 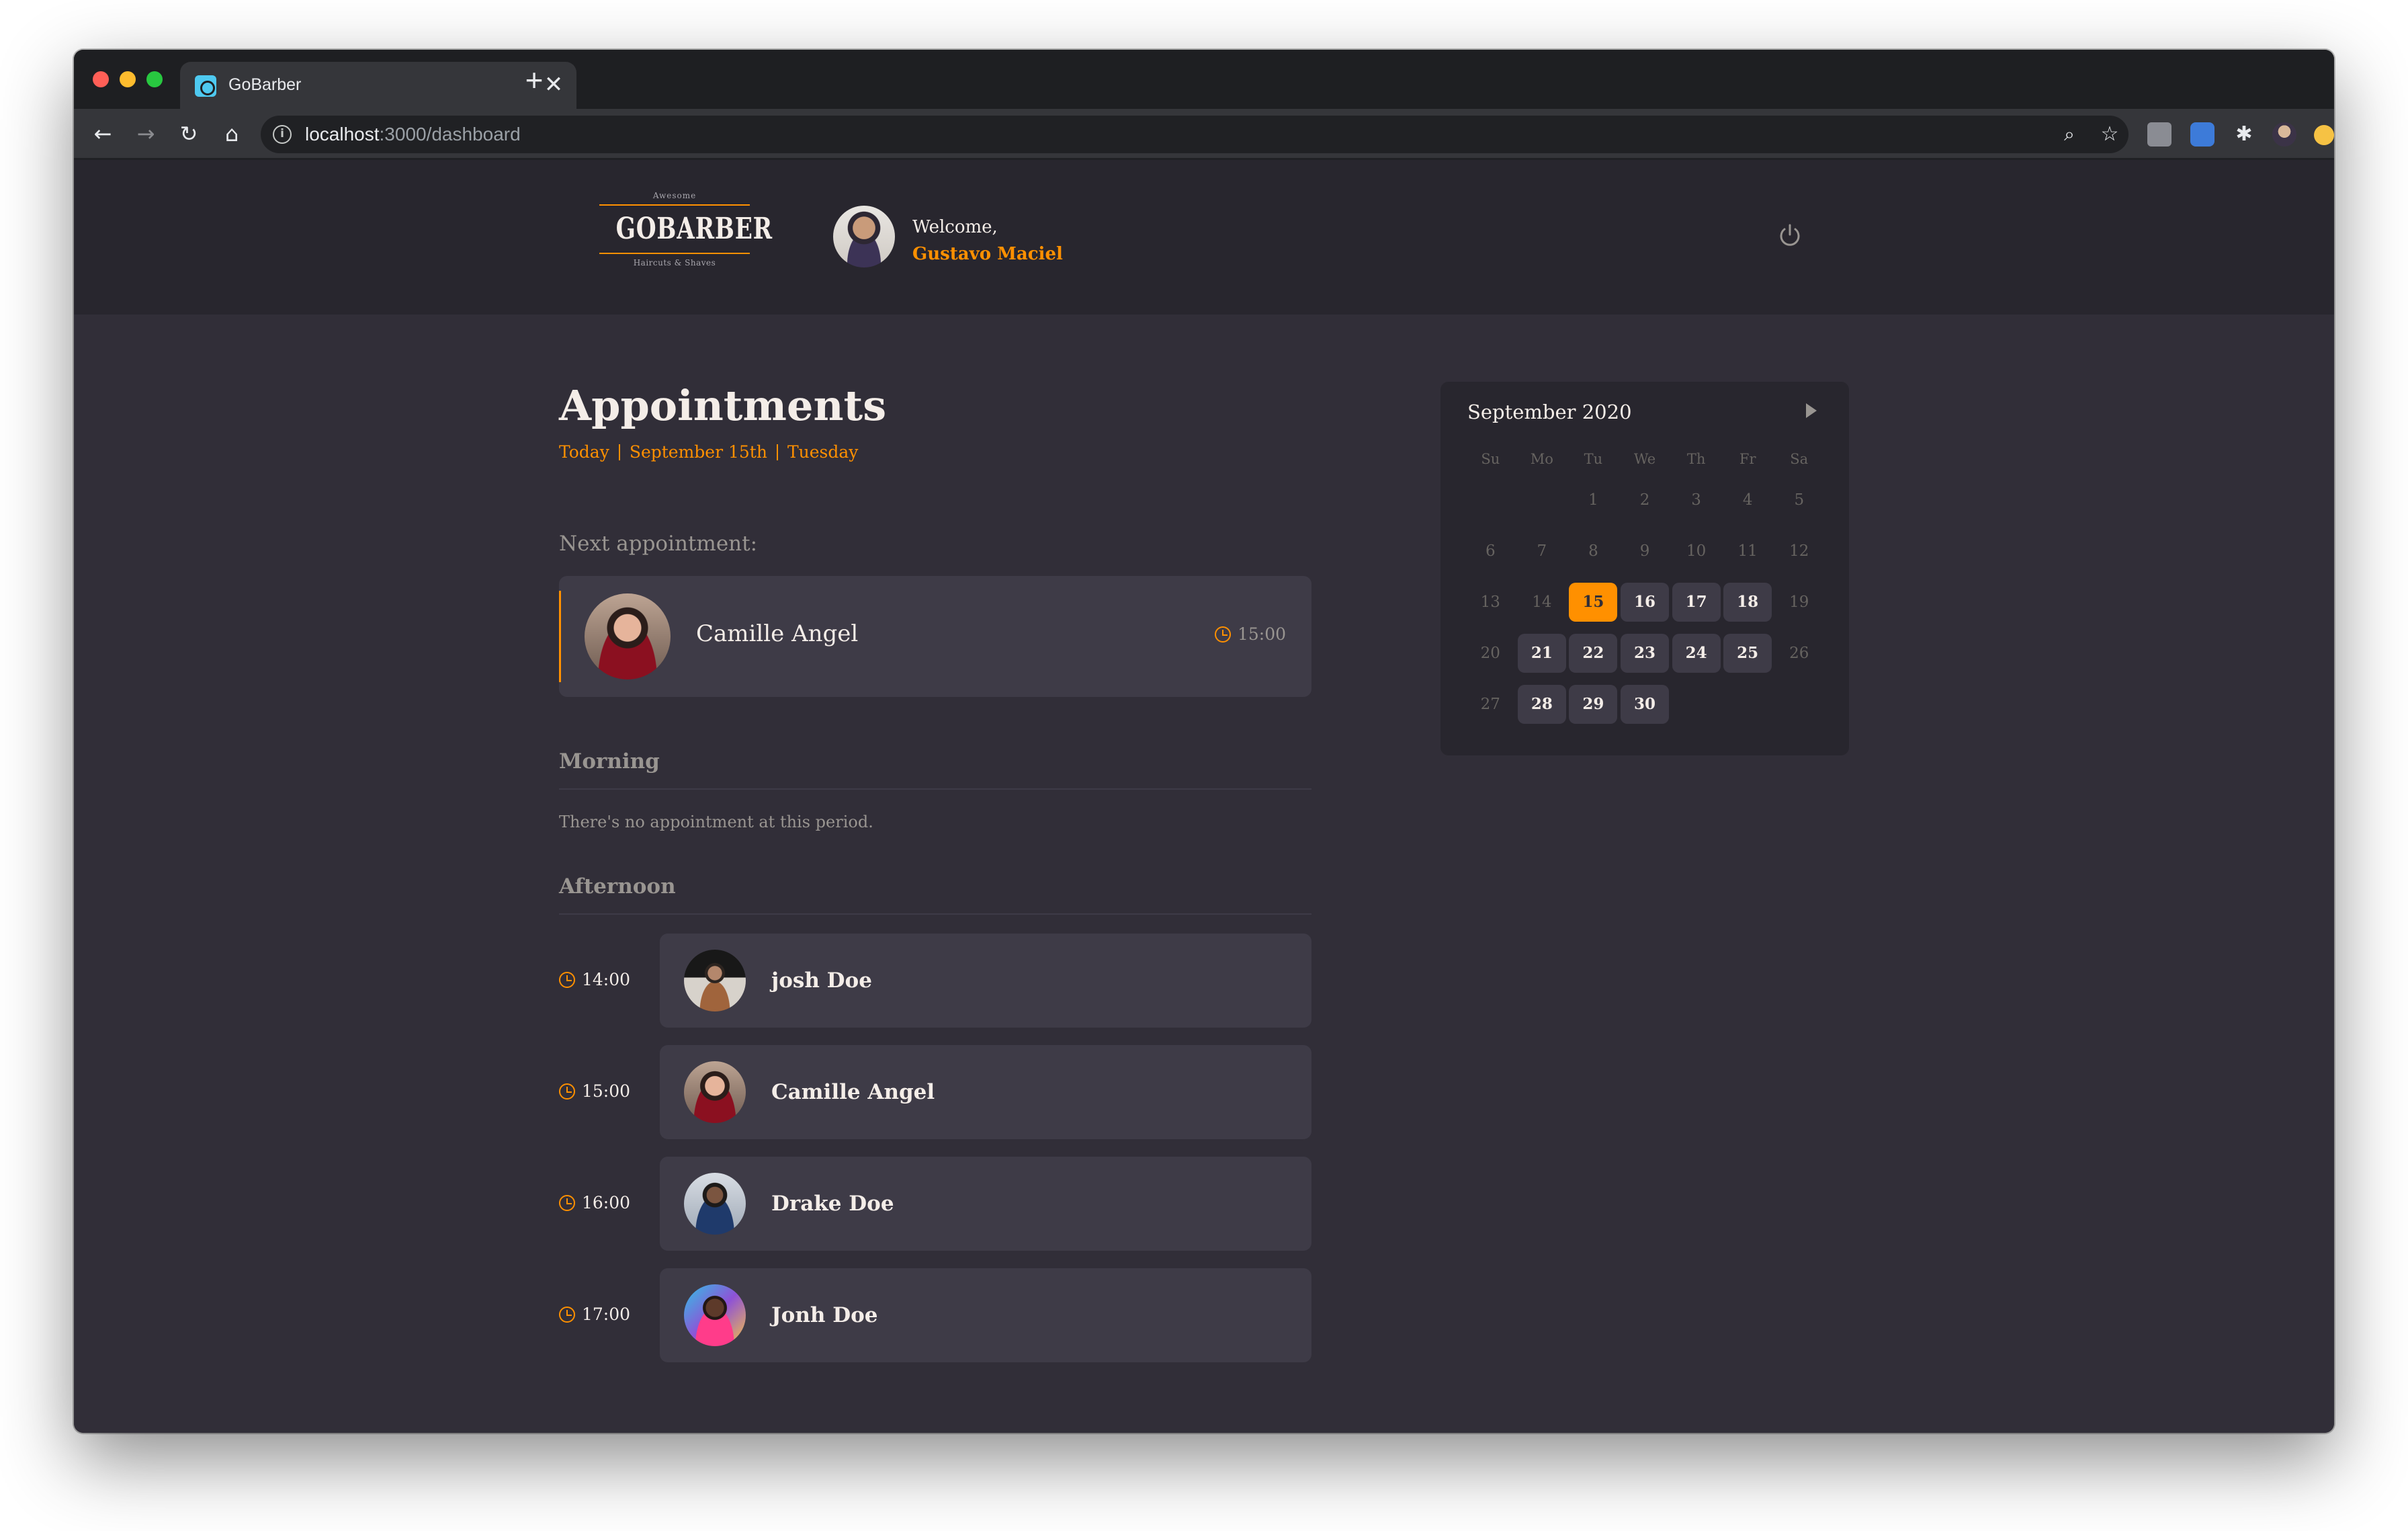 What do you see at coordinates (1542, 705) in the screenshot?
I see `calendar-day: 28` at bounding box center [1542, 705].